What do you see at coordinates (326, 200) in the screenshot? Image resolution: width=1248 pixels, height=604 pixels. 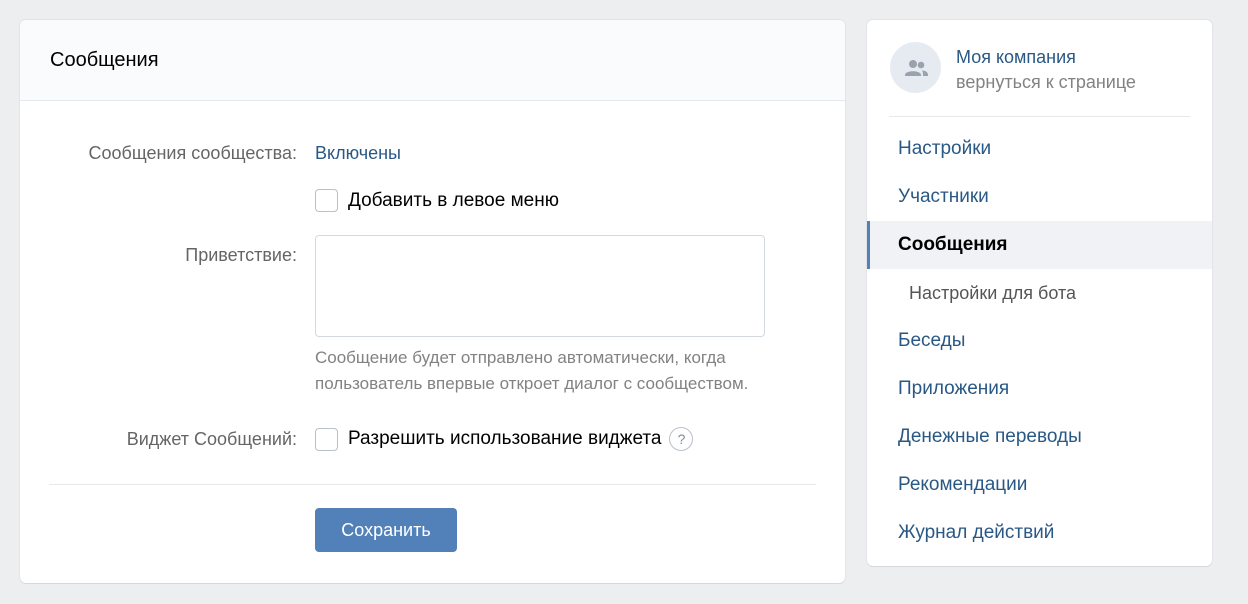 I see `add-left-menu-checkbox` at bounding box center [326, 200].